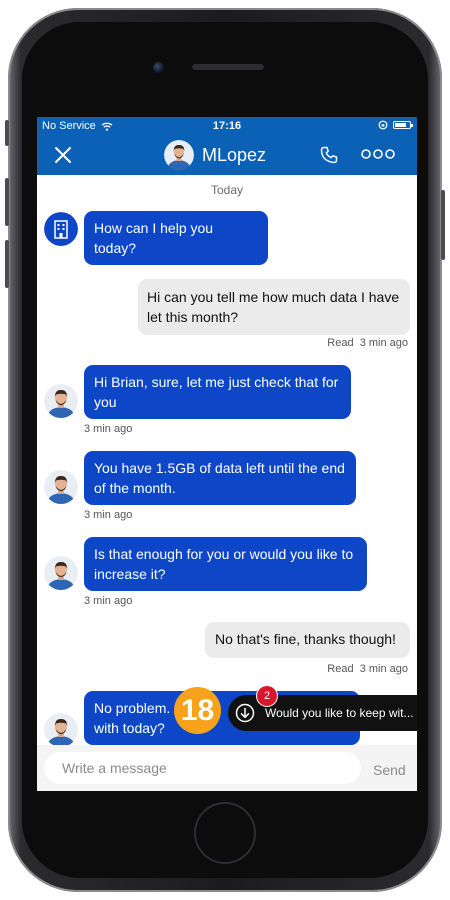 The image size is (450, 900). Describe the element at coordinates (61, 229) in the screenshot. I see `company-avatar` at that location.